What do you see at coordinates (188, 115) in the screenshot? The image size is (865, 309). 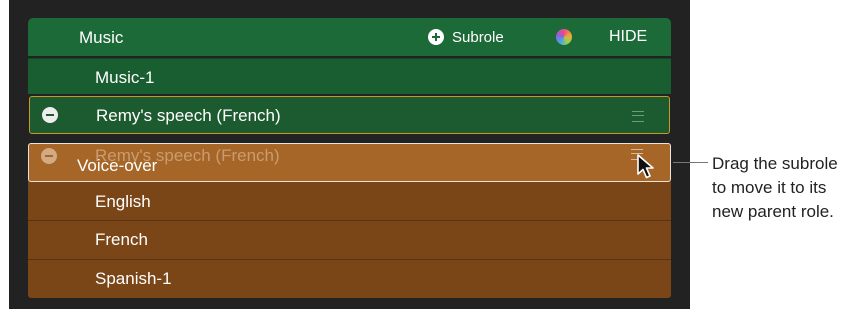 I see `subrole-label: Remy's speech (French)` at bounding box center [188, 115].